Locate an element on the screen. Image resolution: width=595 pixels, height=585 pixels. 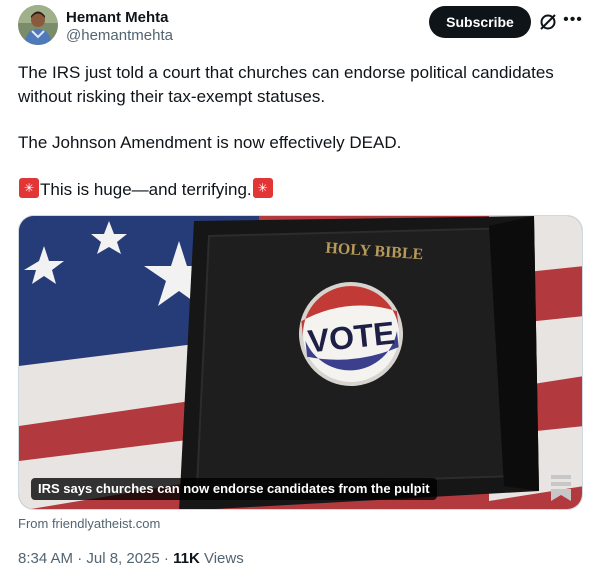
views-count: 11K is located at coordinates (186, 558).